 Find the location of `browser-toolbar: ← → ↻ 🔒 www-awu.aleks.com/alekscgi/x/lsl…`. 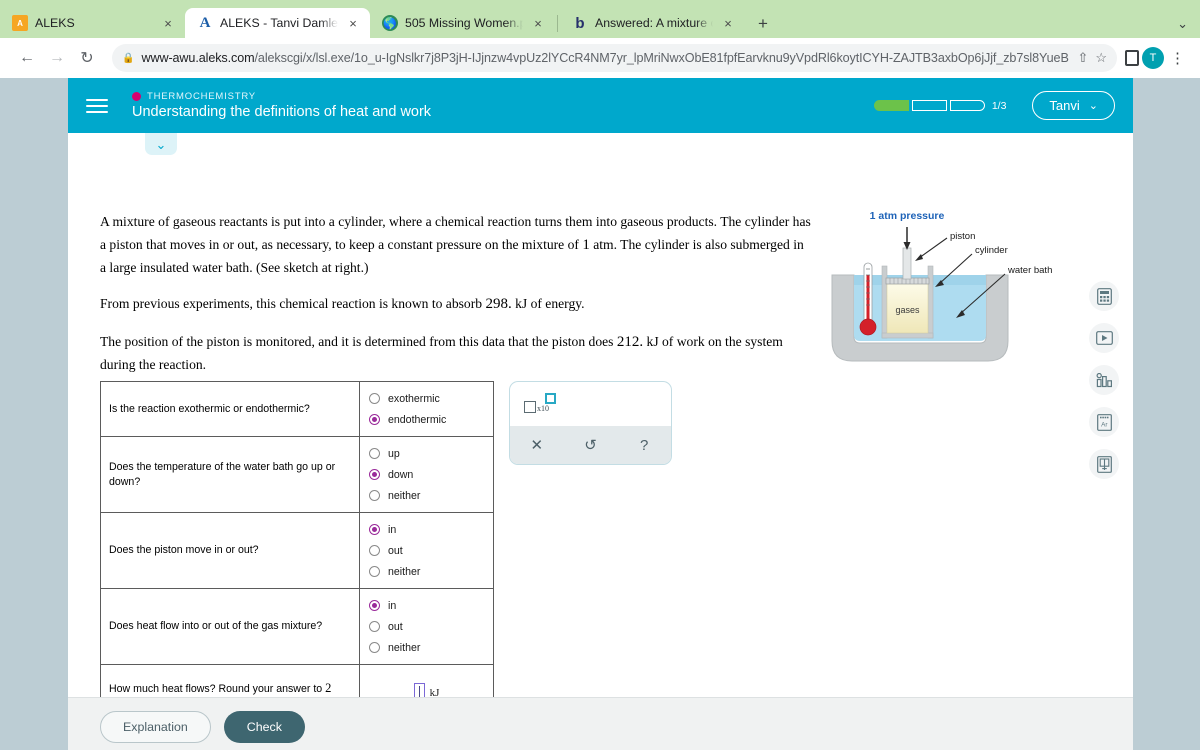

browser-toolbar: ← → ↻ 🔒 www-awu.aleks.com/alekscgi/x/lsl… is located at coordinates (600, 58).